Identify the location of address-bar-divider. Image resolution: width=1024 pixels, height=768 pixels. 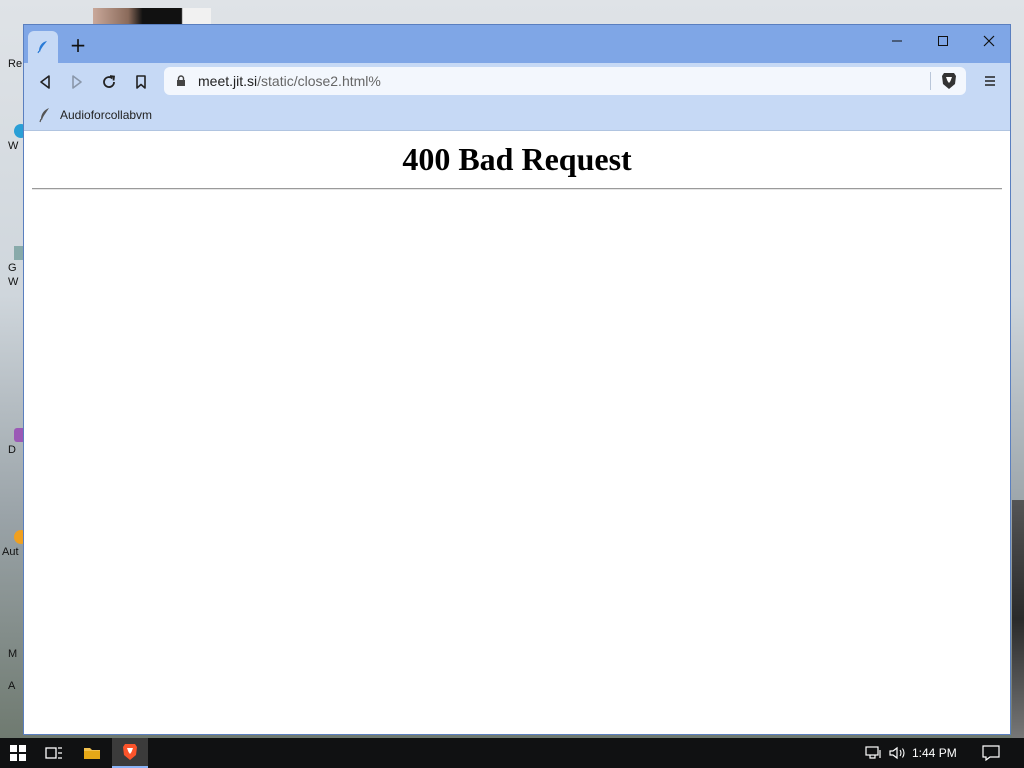
(930, 81).